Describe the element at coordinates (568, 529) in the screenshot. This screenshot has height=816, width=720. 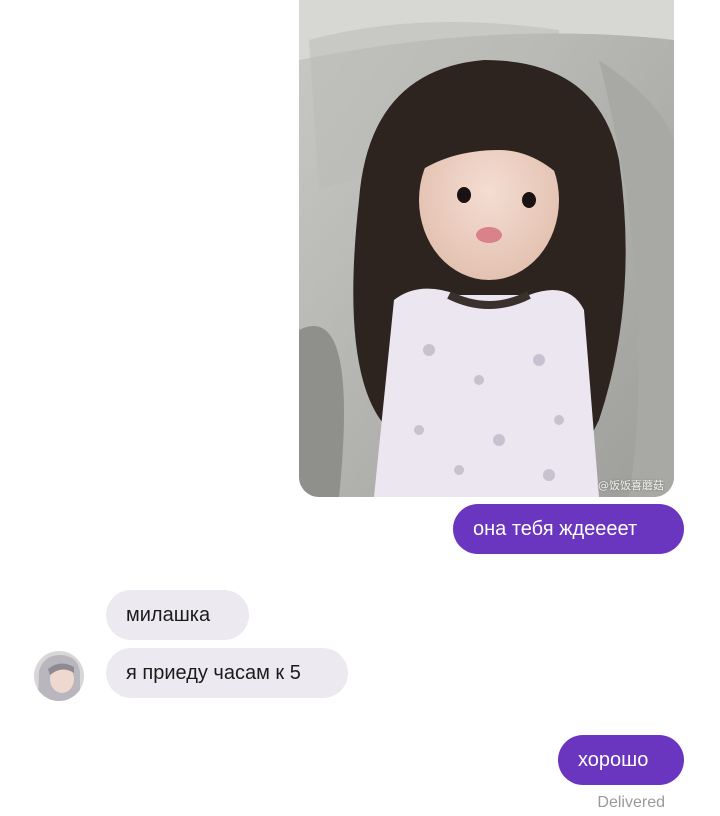
I see `outgoing-message: она тебя ждеееет` at that location.